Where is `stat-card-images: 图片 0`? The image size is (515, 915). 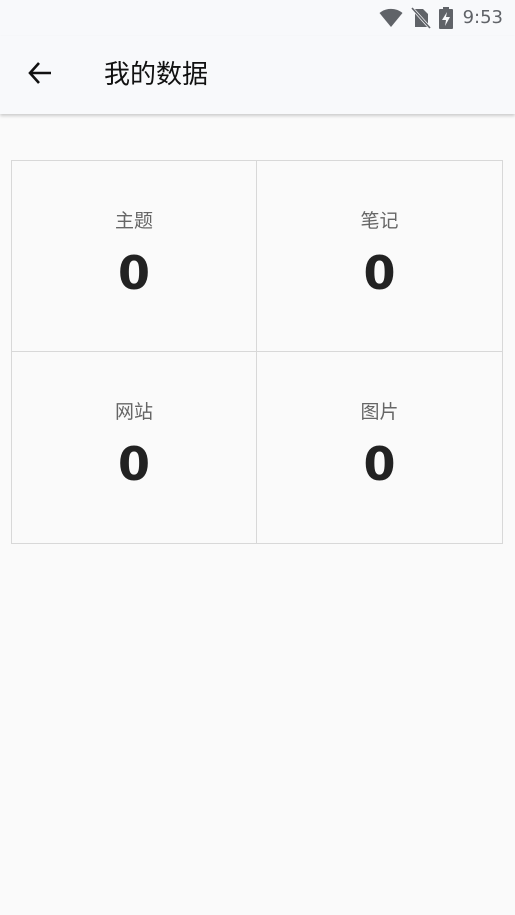 stat-card-images: 图片 0 is located at coordinates (379, 447).